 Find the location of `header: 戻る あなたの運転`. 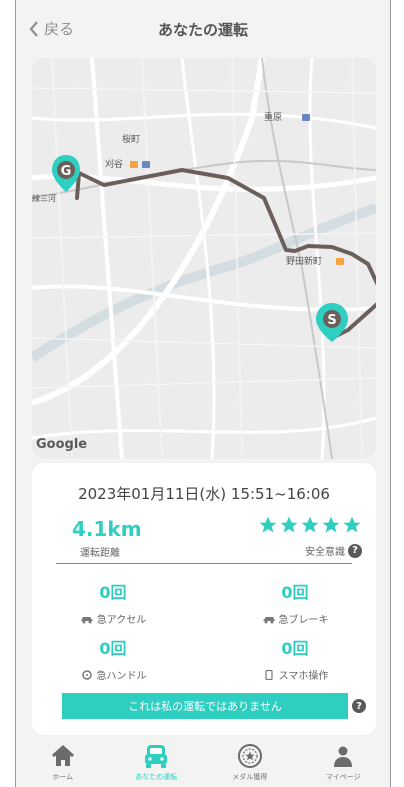

header: 戻る あなたの運転 is located at coordinates (203, 29).